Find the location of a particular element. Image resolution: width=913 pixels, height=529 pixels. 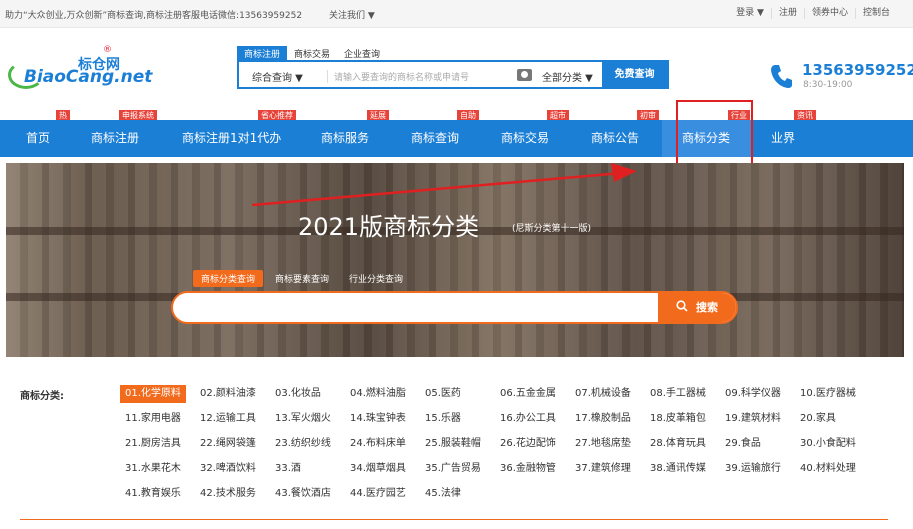

header-search-input: 请输入要查询的商标名称或申请号 is located at coordinates (398, 76).